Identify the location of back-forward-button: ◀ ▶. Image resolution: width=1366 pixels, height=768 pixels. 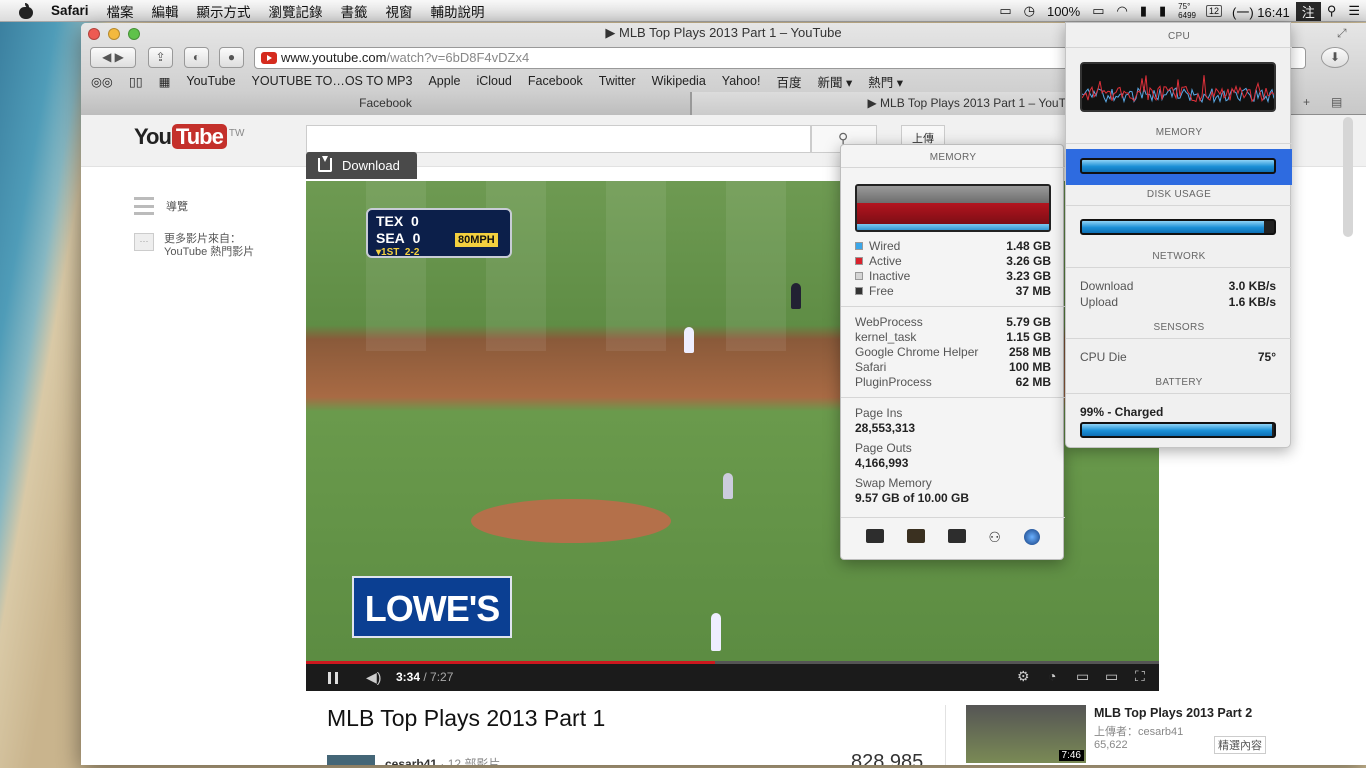
(113, 57).